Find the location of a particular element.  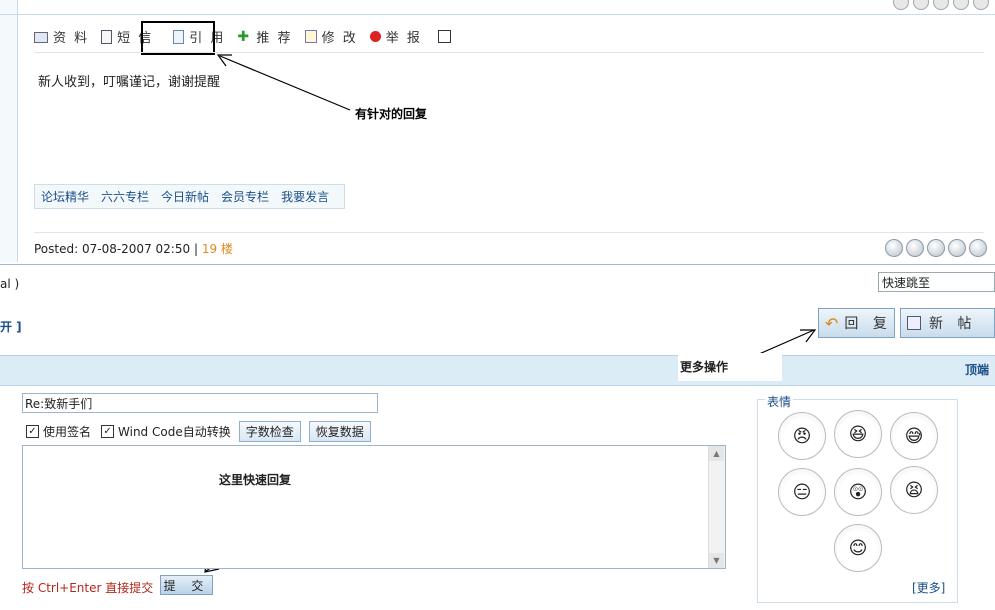

link-liuliu-column: 六六专栏 is located at coordinates (125, 196).